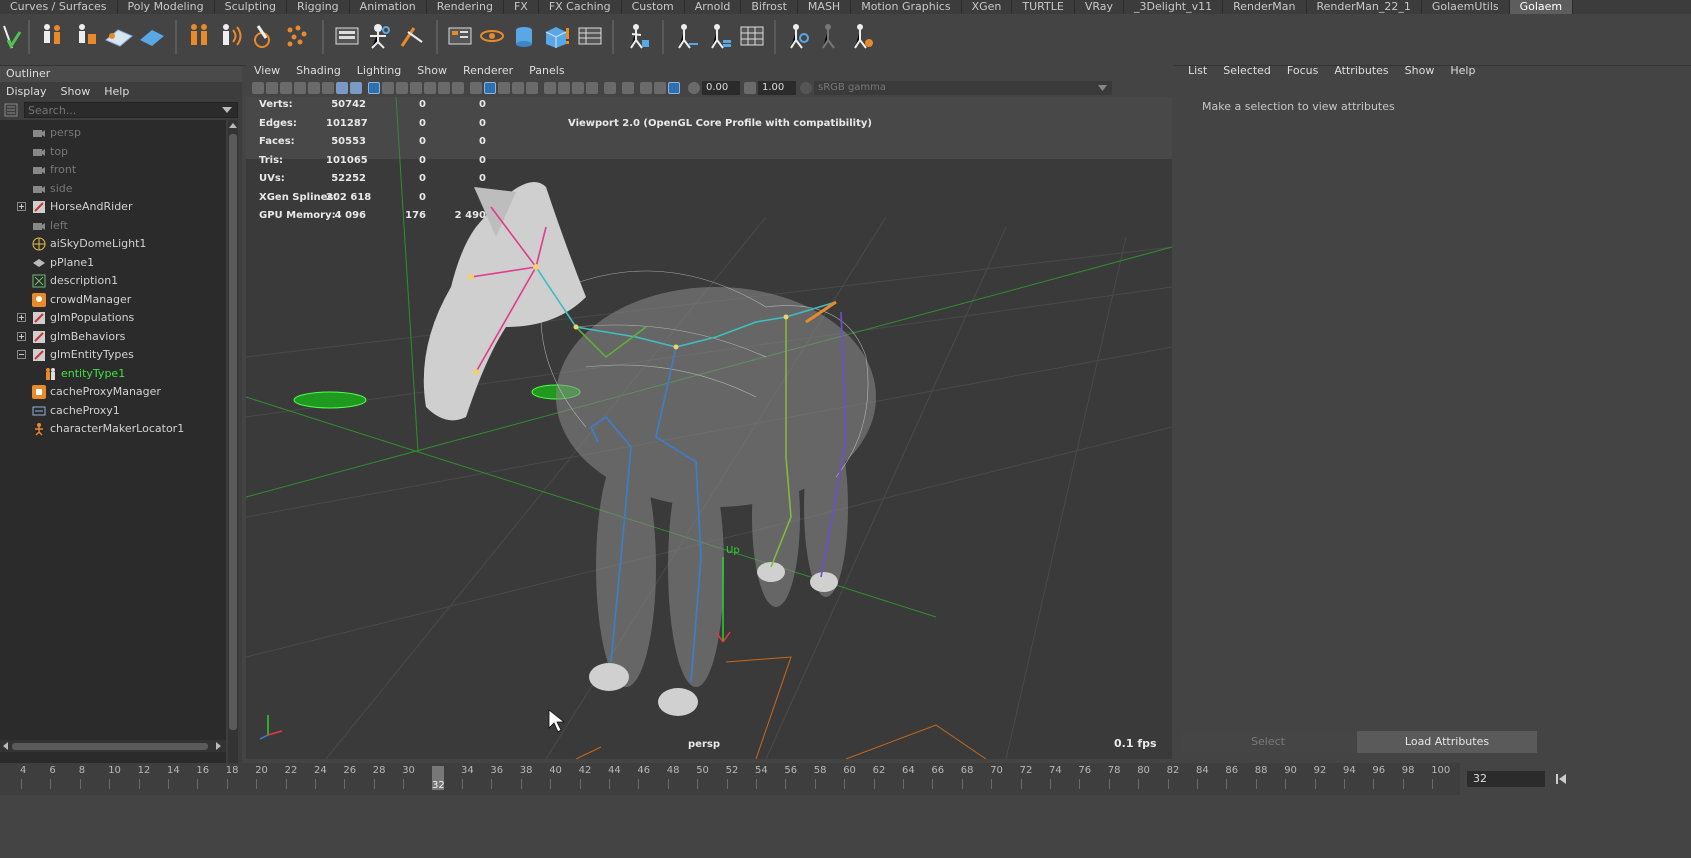 The image size is (1691, 858). What do you see at coordinates (861, 36) in the screenshot?
I see `walk-settings-icon` at bounding box center [861, 36].